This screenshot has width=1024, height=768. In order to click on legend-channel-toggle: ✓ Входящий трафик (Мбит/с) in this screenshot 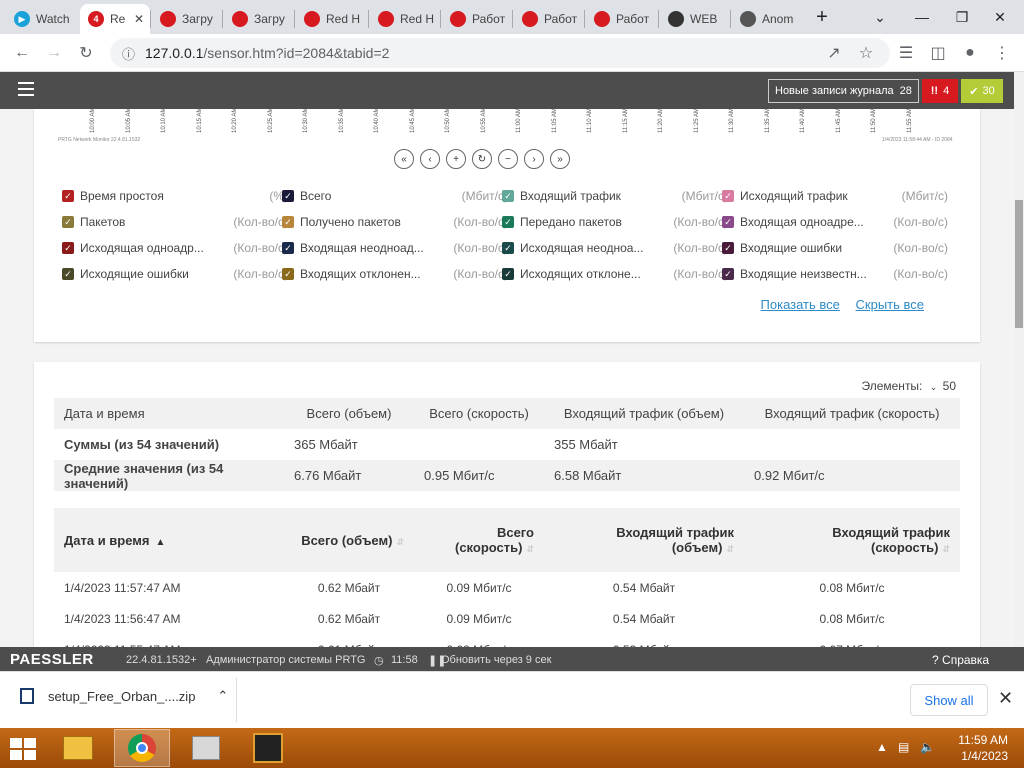, I will do `click(615, 196)`.